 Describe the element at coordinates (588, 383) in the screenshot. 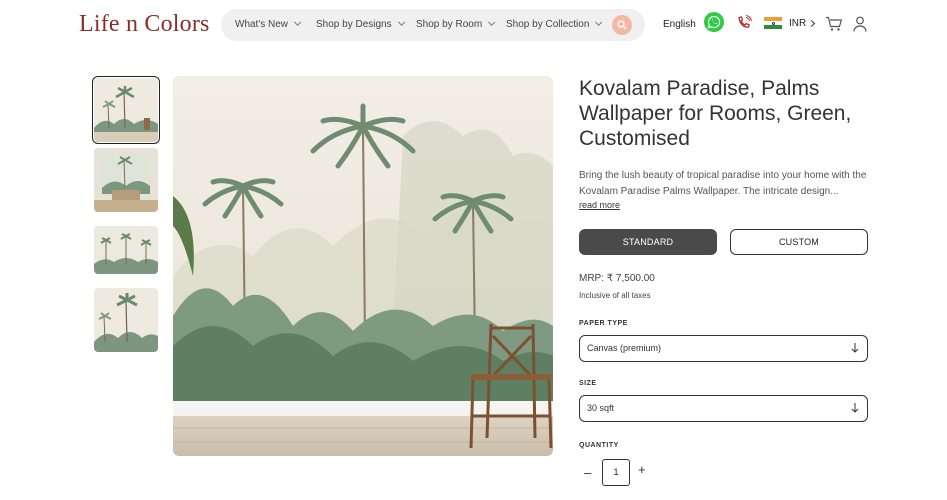

I see `size-label: SIZE` at that location.